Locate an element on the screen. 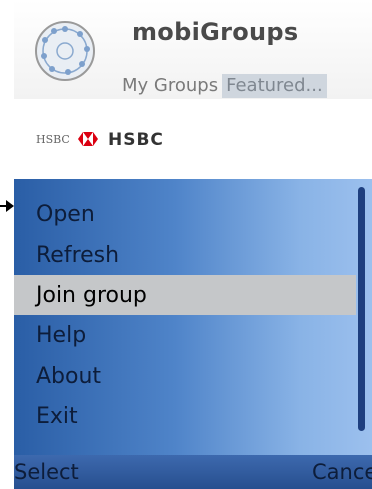 This screenshot has width=372, height=489. menu-scrollbar is located at coordinates (361, 309).